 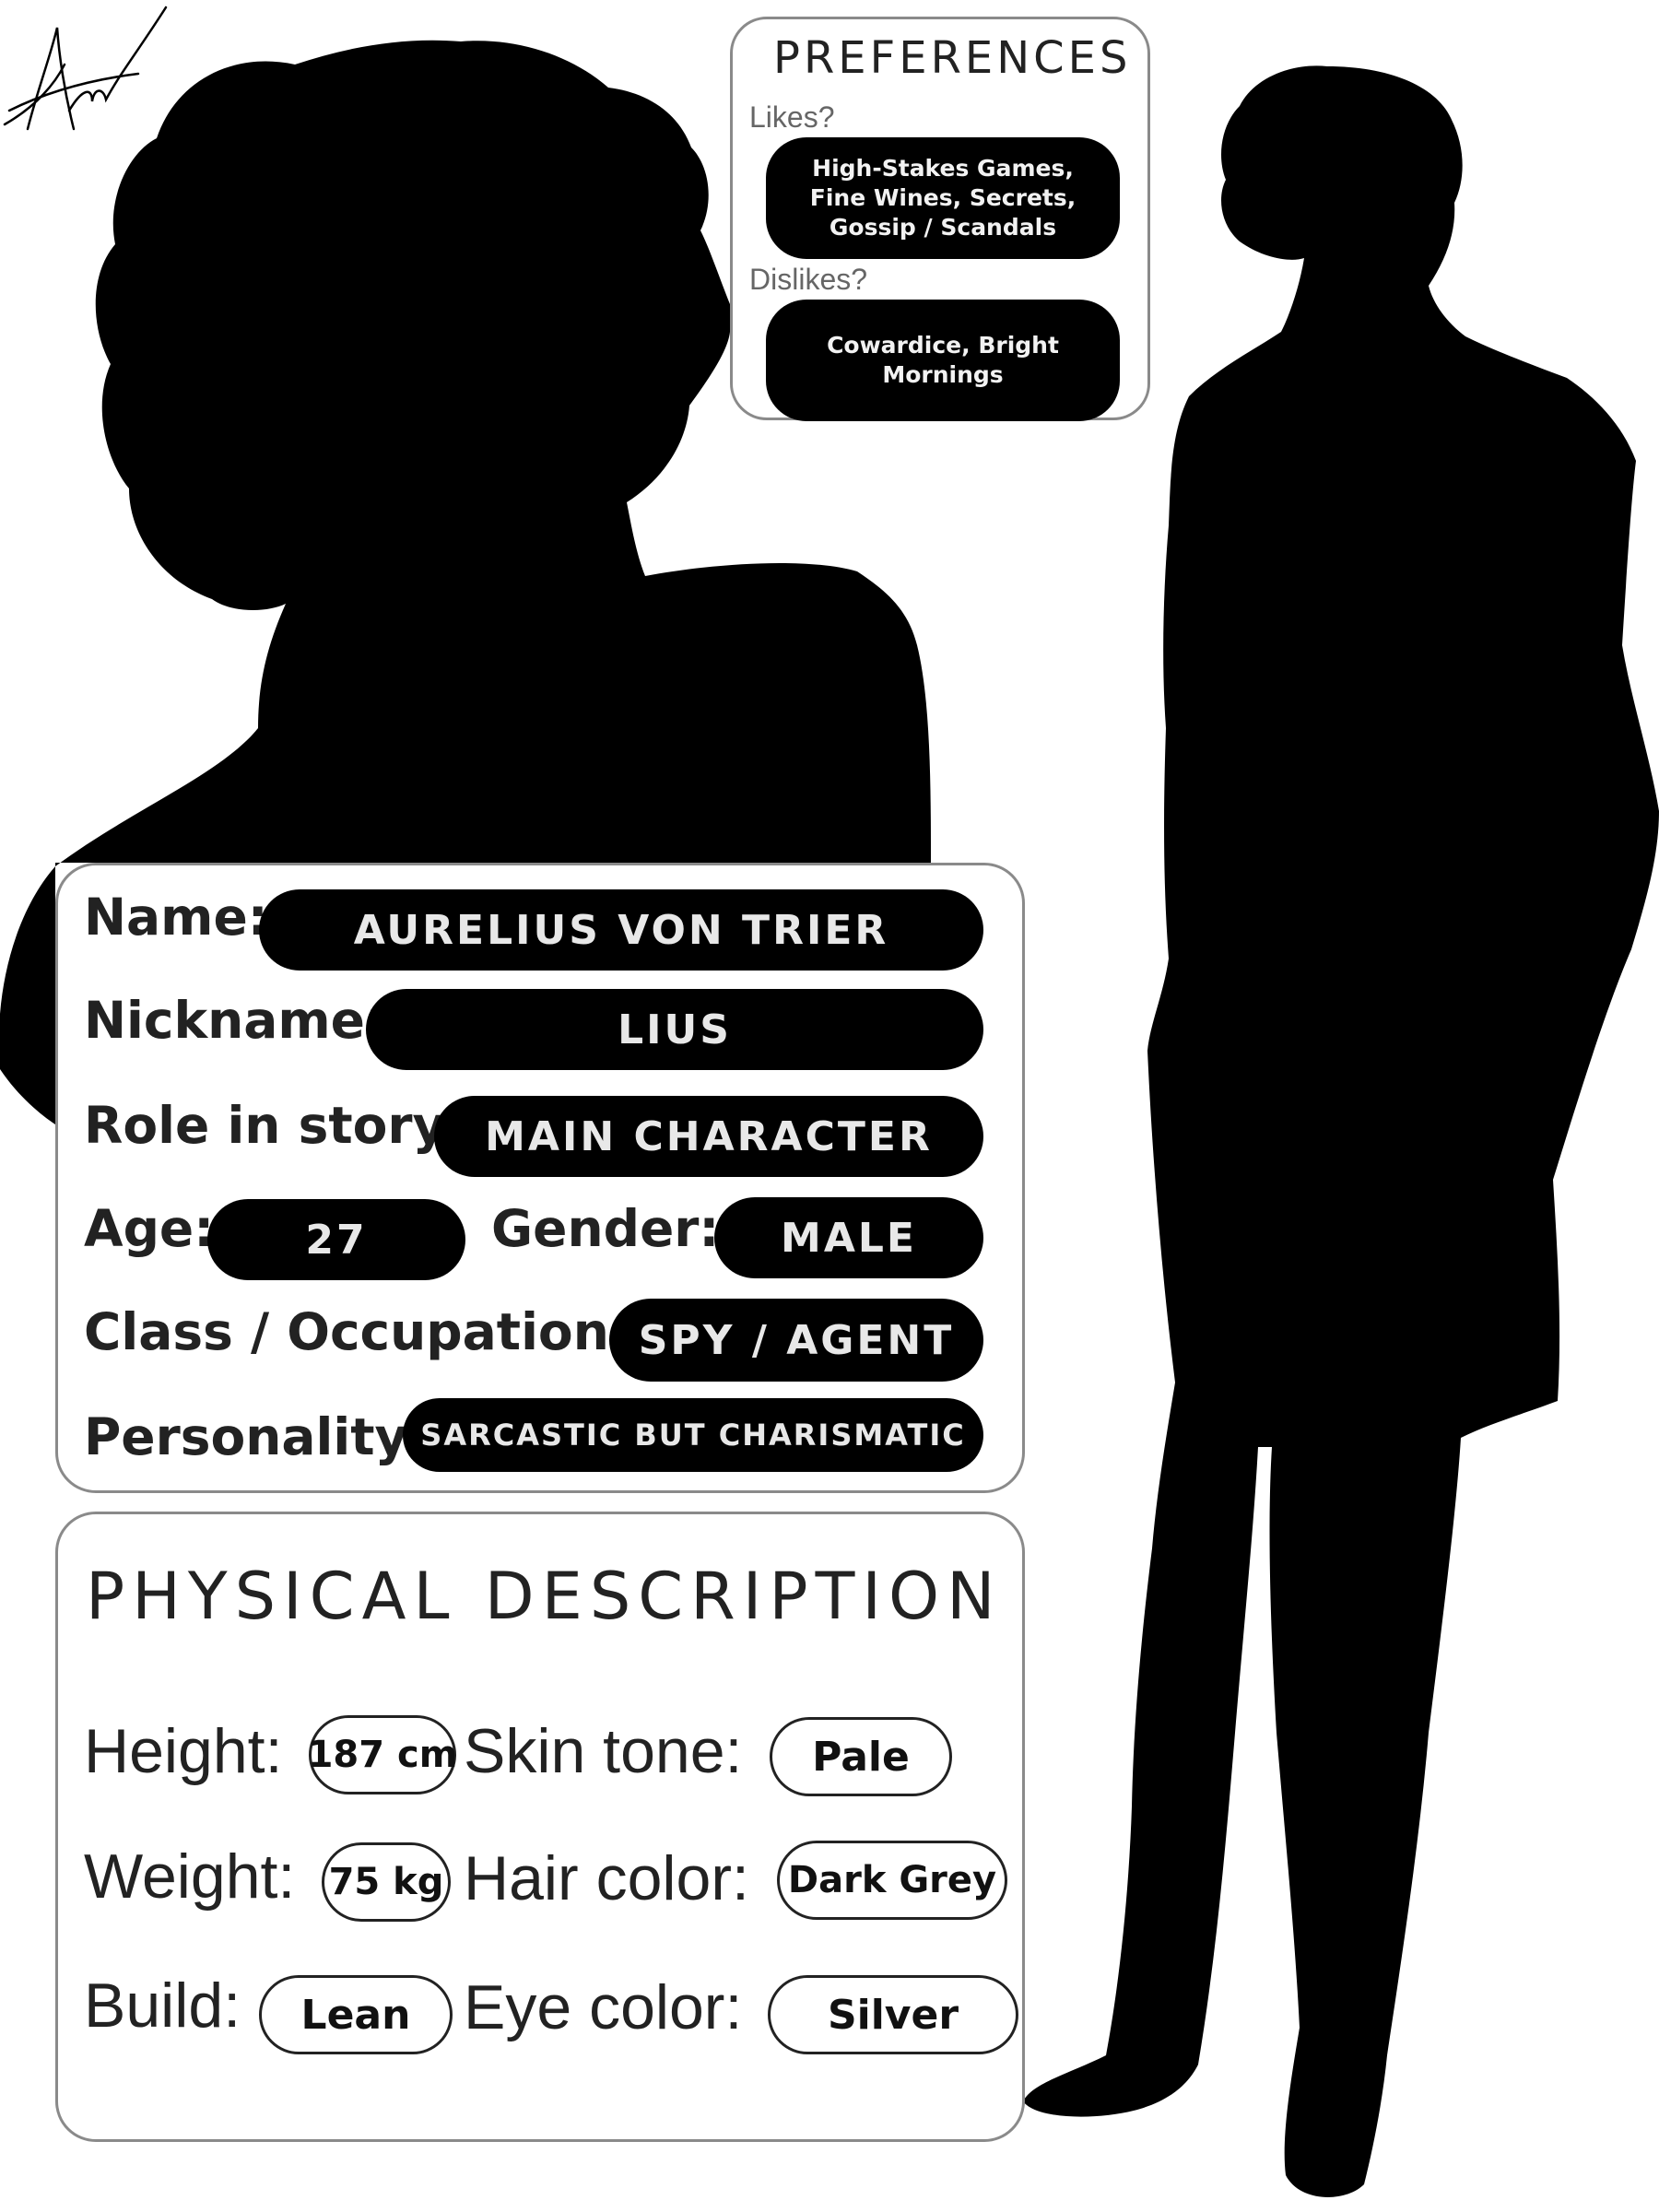 What do you see at coordinates (952, 58) in the screenshot?
I see `preferences-title: PREFERENCES` at bounding box center [952, 58].